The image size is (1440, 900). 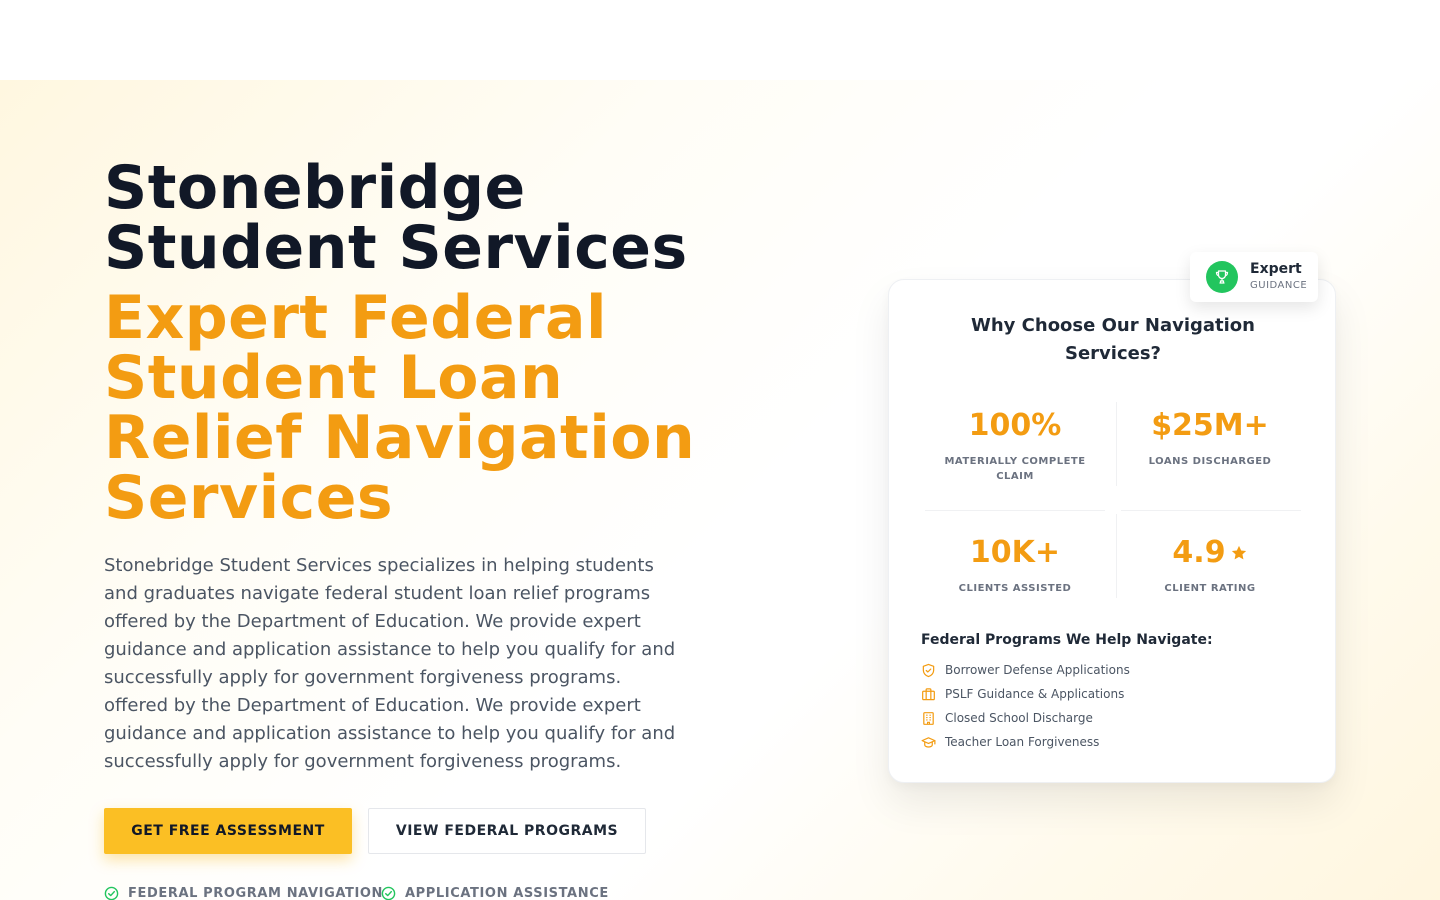 I want to click on stat-value: $25M+, so click(x=1210, y=425).